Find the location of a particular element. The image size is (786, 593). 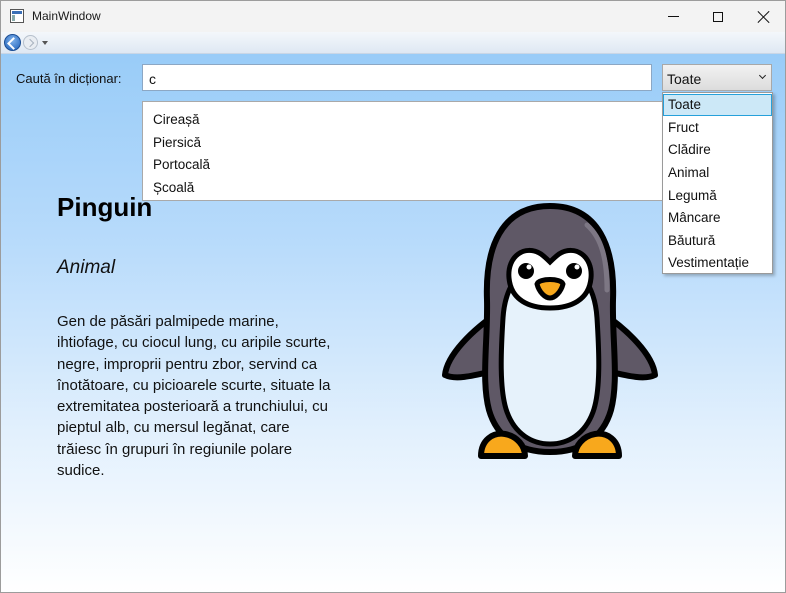

title-bar: MainWindow is located at coordinates (393, 16).